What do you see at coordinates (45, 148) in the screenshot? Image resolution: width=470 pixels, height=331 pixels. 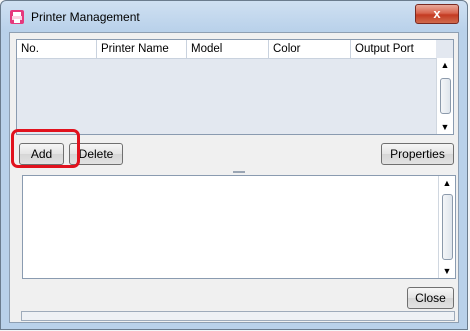 I see `add-button-highlight` at bounding box center [45, 148].